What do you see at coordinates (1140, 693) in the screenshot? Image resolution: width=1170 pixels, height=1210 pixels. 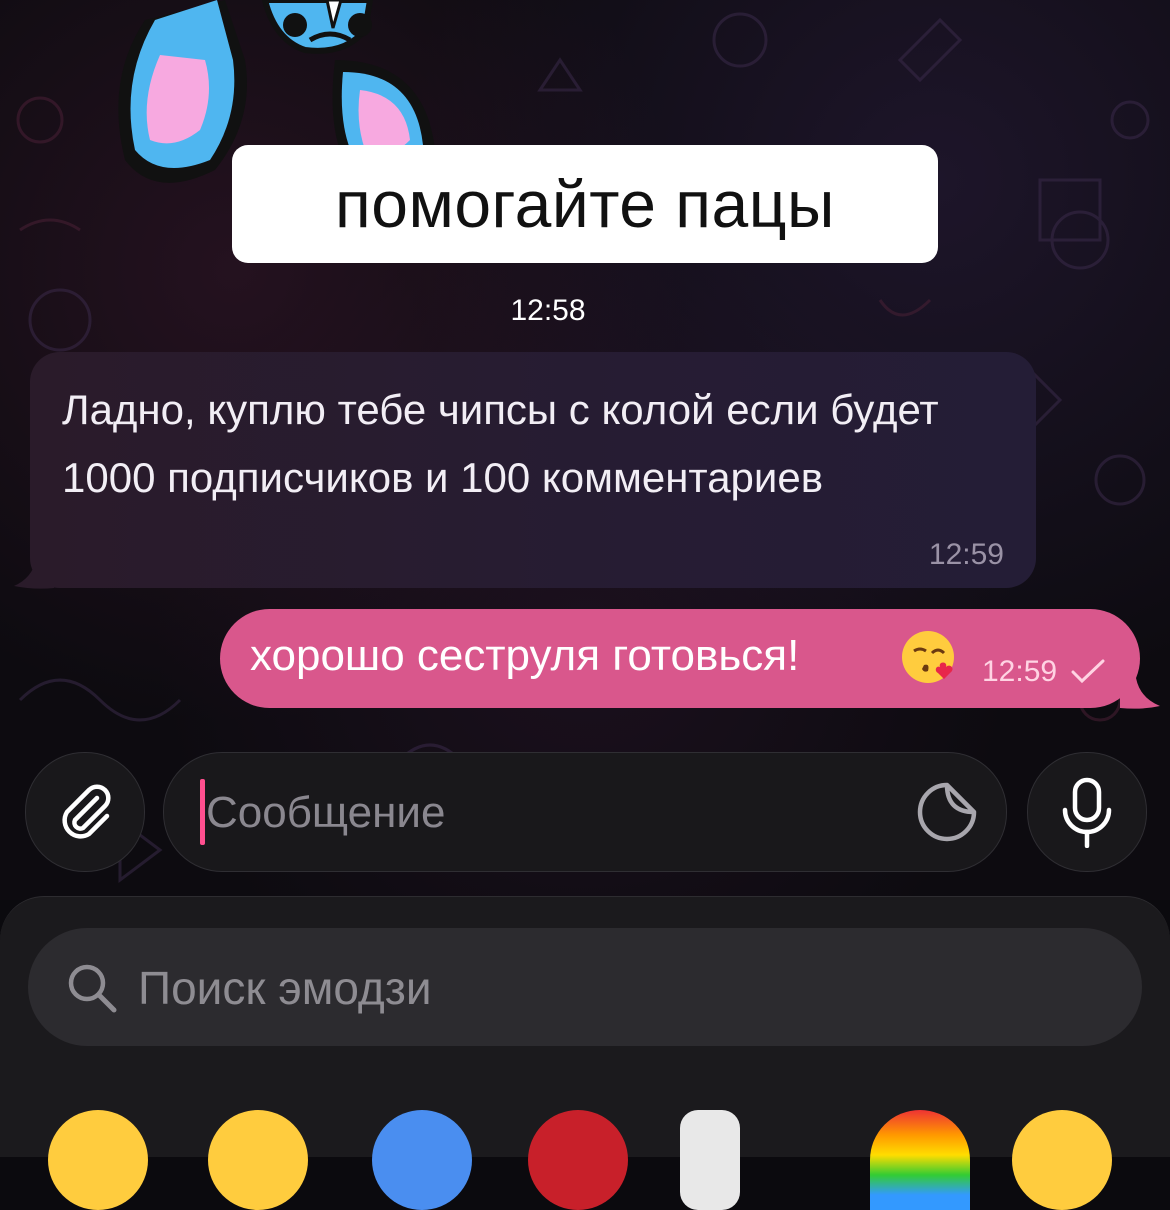 I see `outgoing-bubble-tail` at bounding box center [1140, 693].